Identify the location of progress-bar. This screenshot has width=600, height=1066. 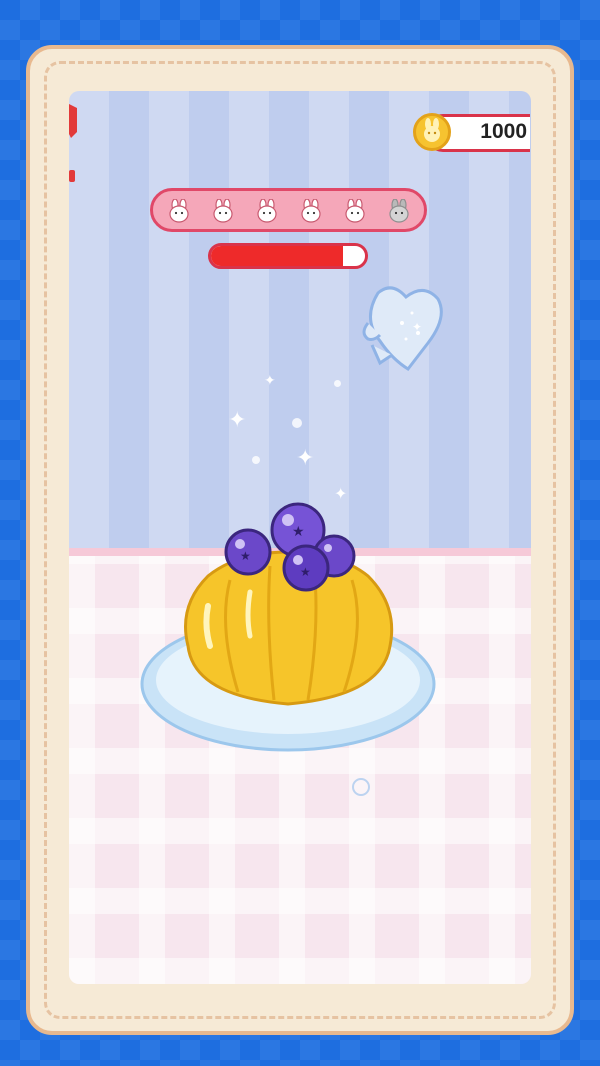
(288, 256).